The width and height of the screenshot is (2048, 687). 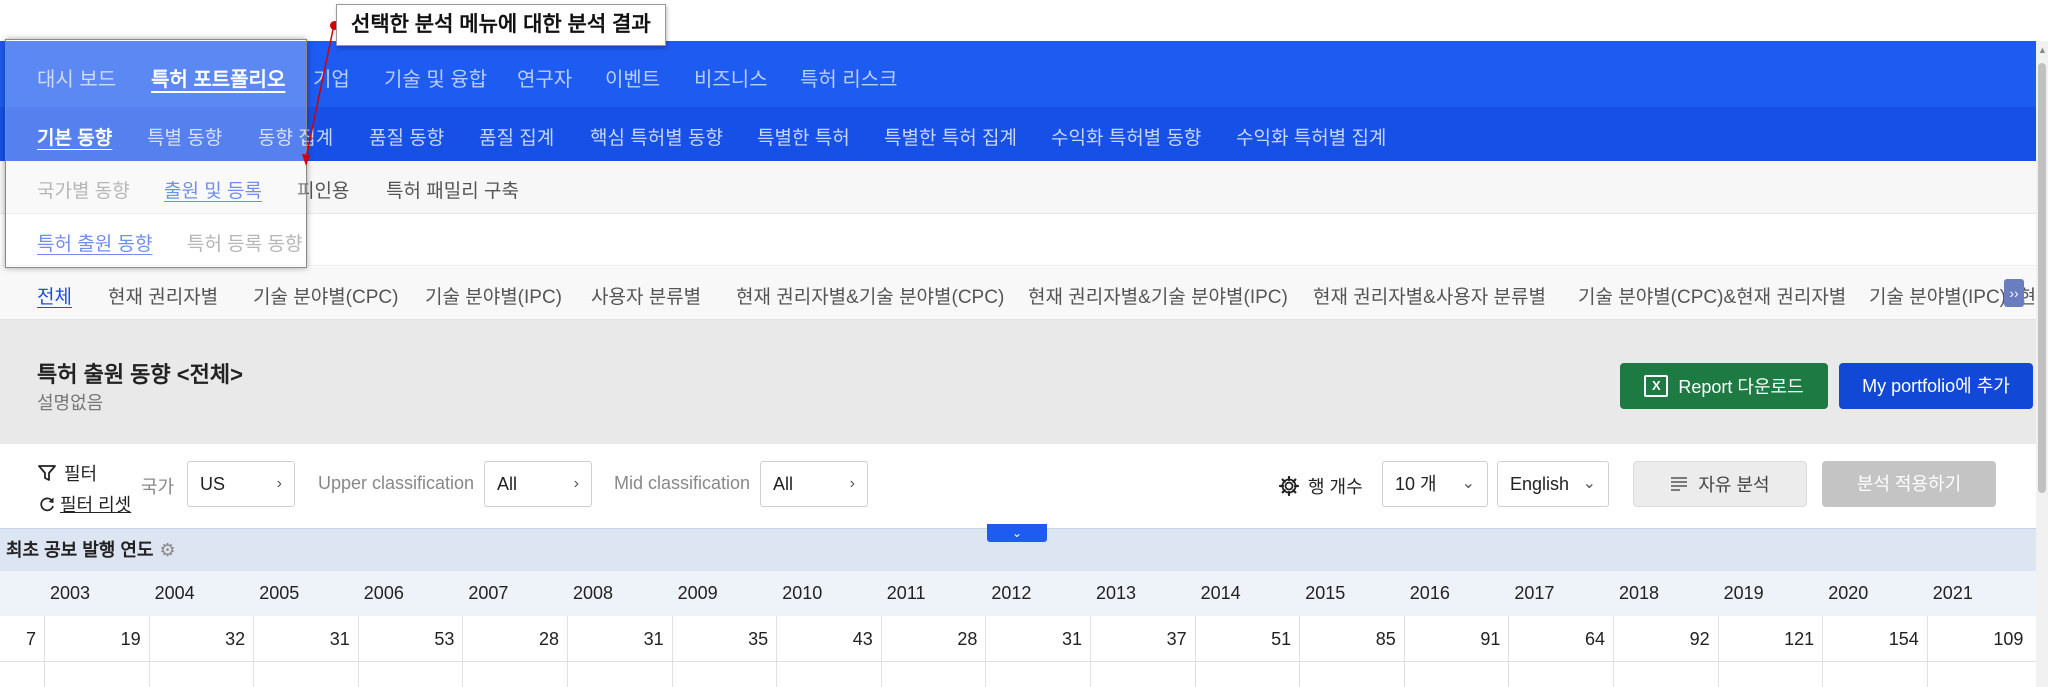 What do you see at coordinates (1639, 593) in the screenshot?
I see `table-header-cell: 2018` at bounding box center [1639, 593].